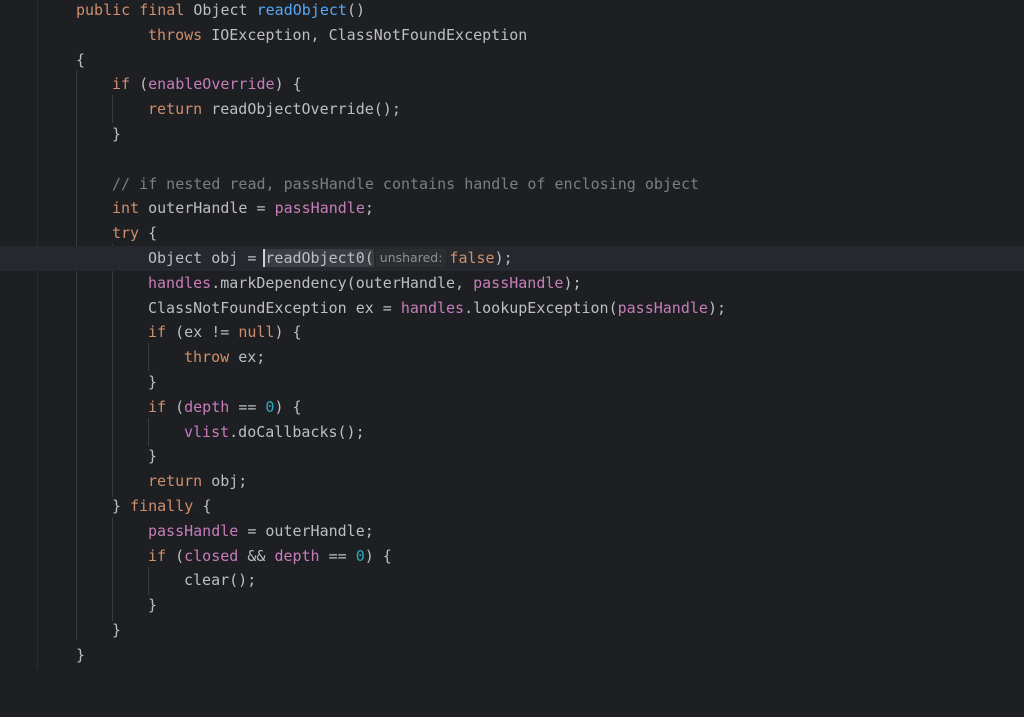  What do you see at coordinates (411, 258) in the screenshot?
I see `parameter-hint: unshared:` at bounding box center [411, 258].